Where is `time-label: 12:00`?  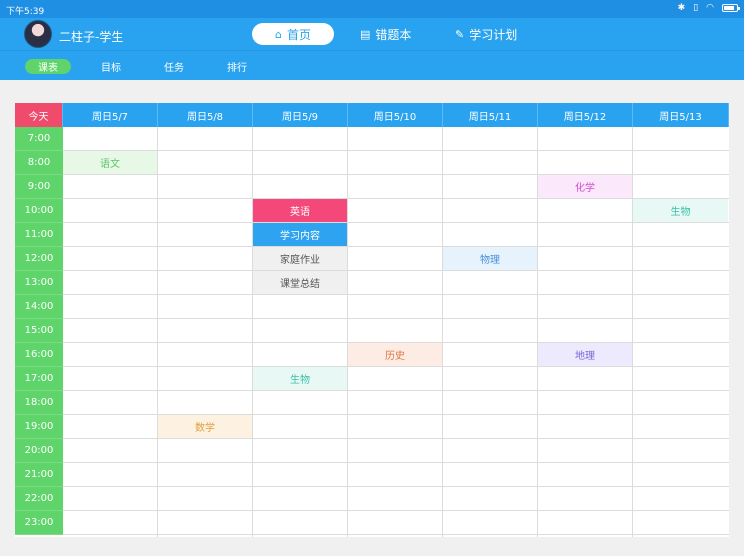 time-label: 12:00 is located at coordinates (39, 259).